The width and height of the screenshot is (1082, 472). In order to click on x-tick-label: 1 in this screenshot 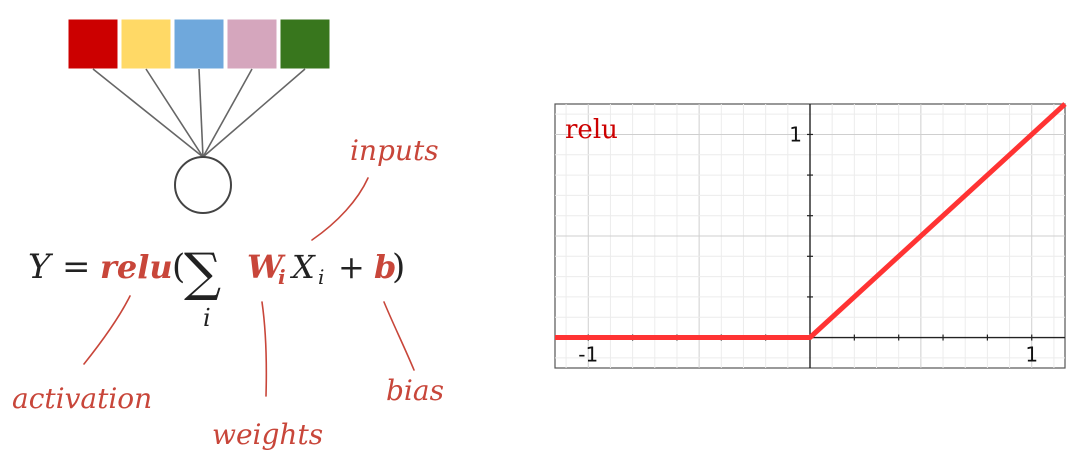, I will do `click(1031, 355)`.